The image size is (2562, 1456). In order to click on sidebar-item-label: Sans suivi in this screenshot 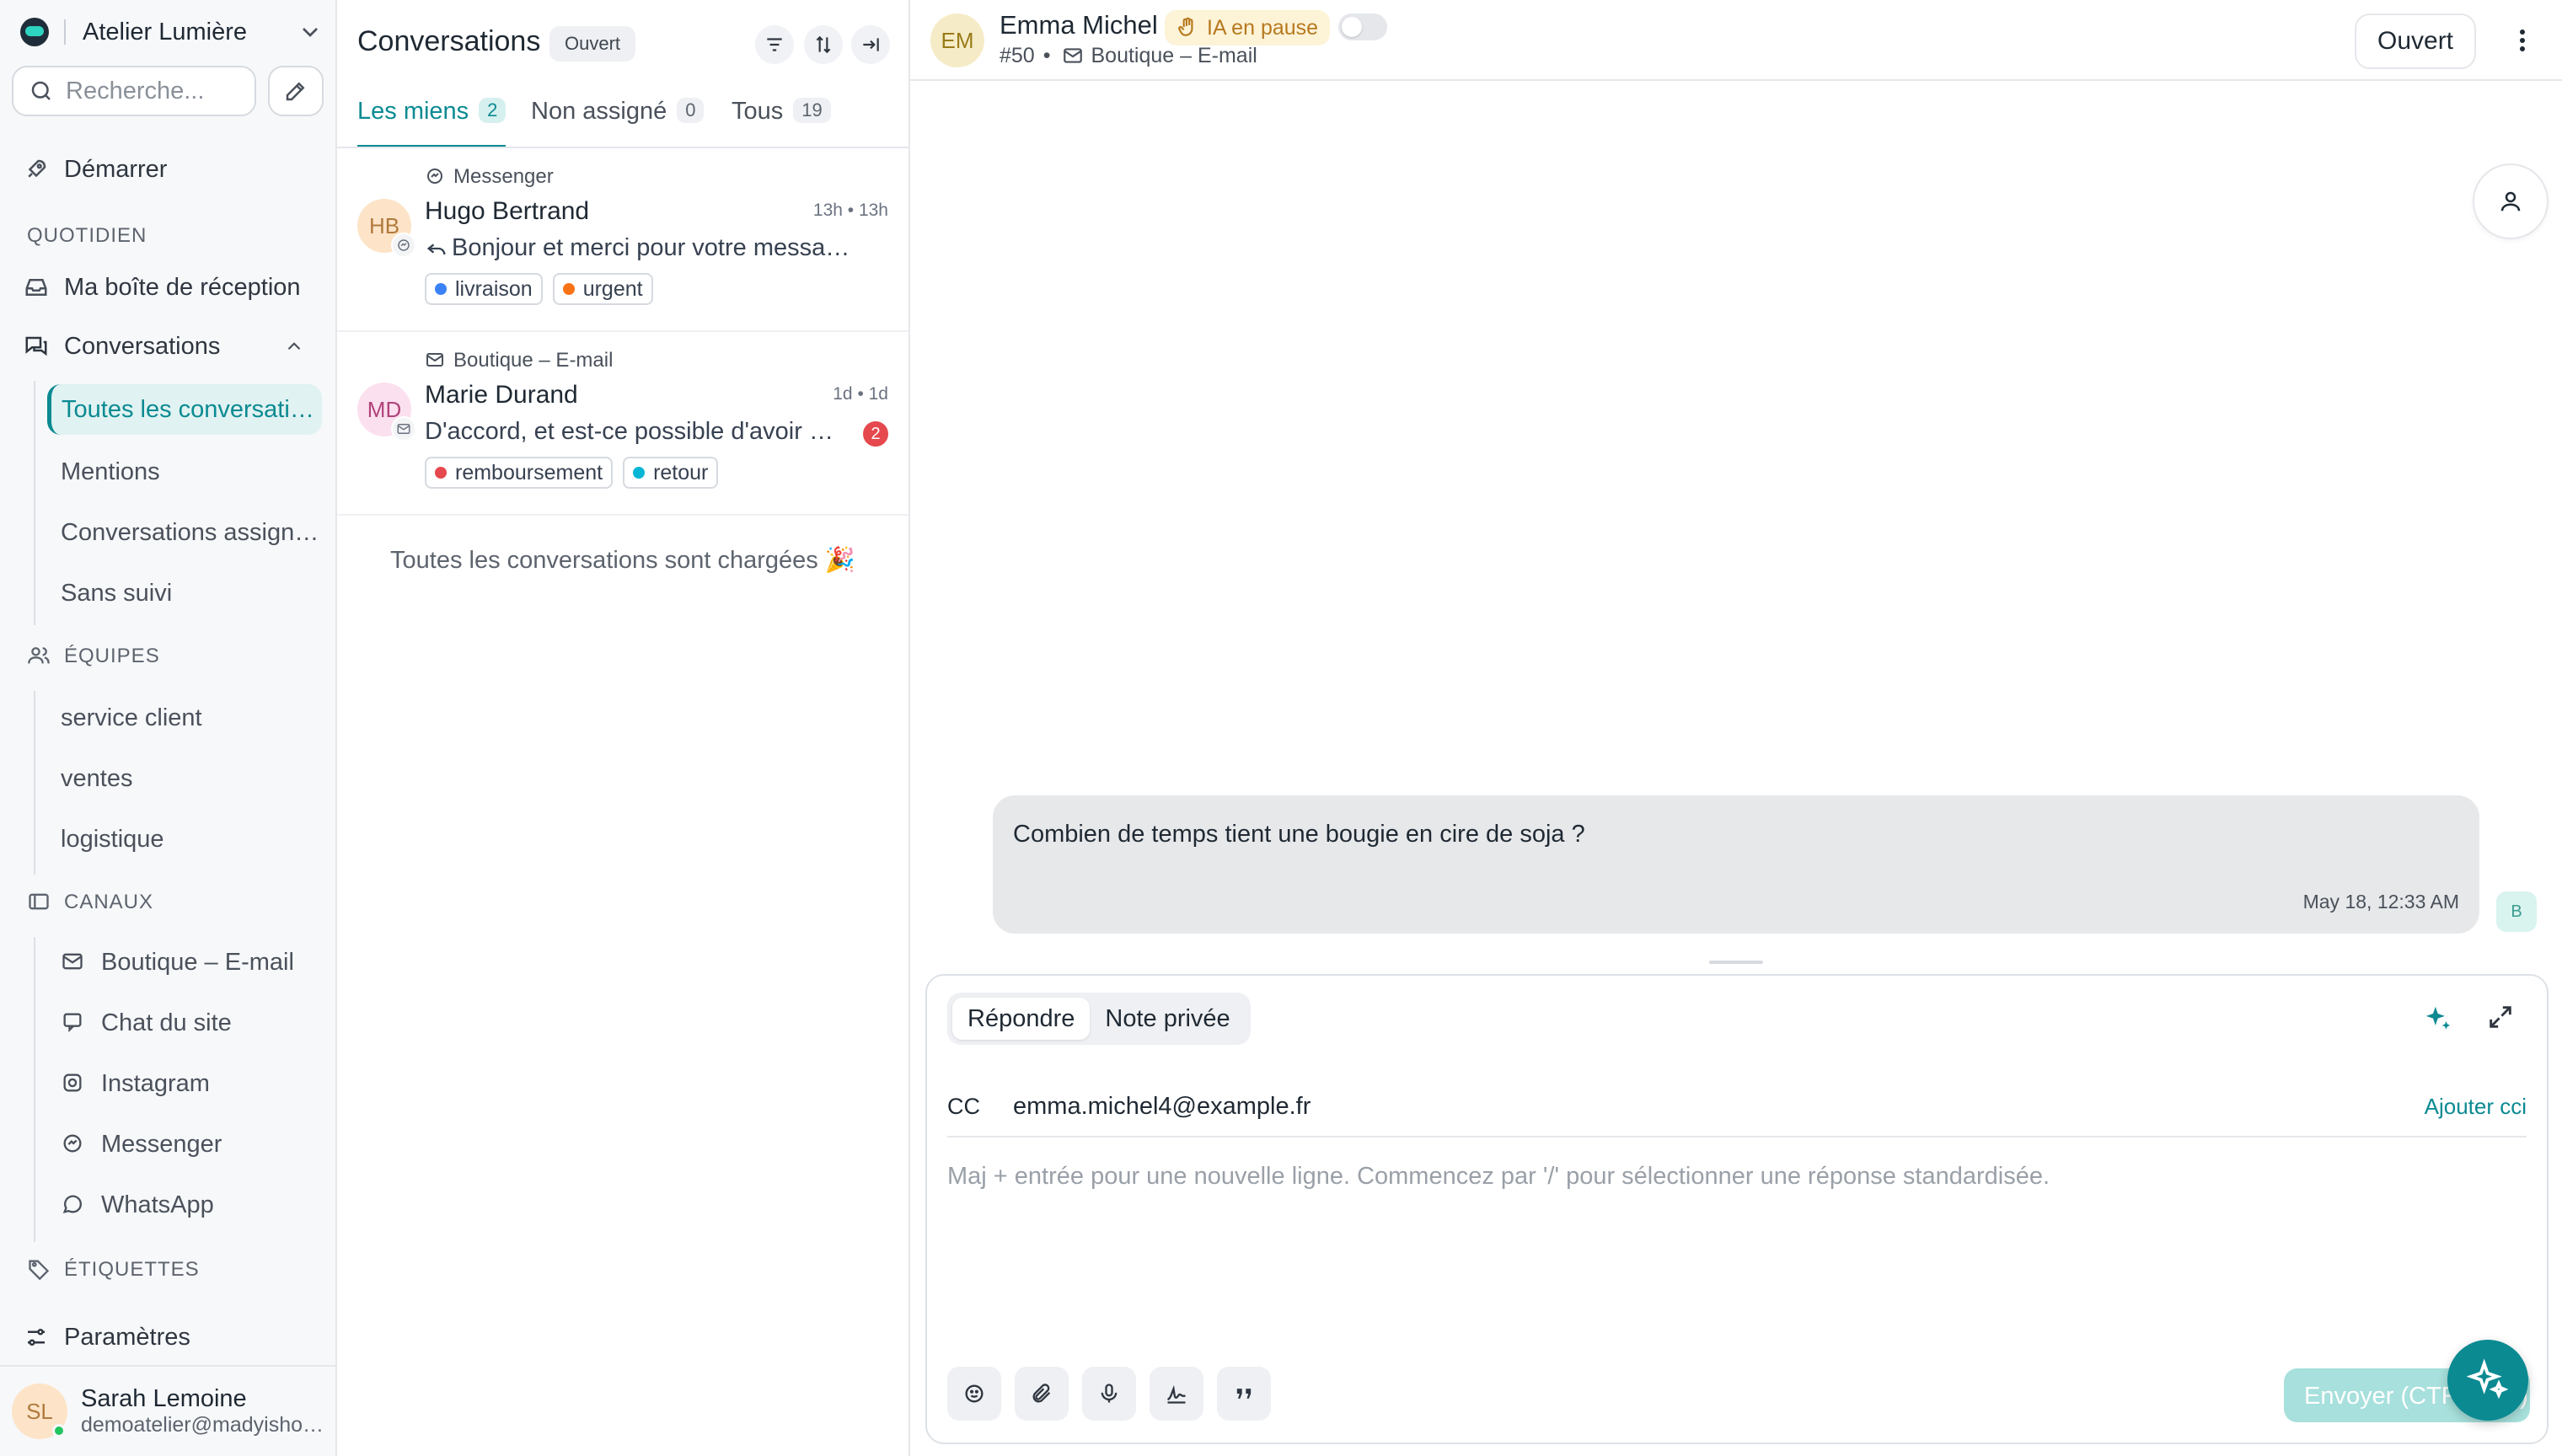, I will do `click(117, 593)`.